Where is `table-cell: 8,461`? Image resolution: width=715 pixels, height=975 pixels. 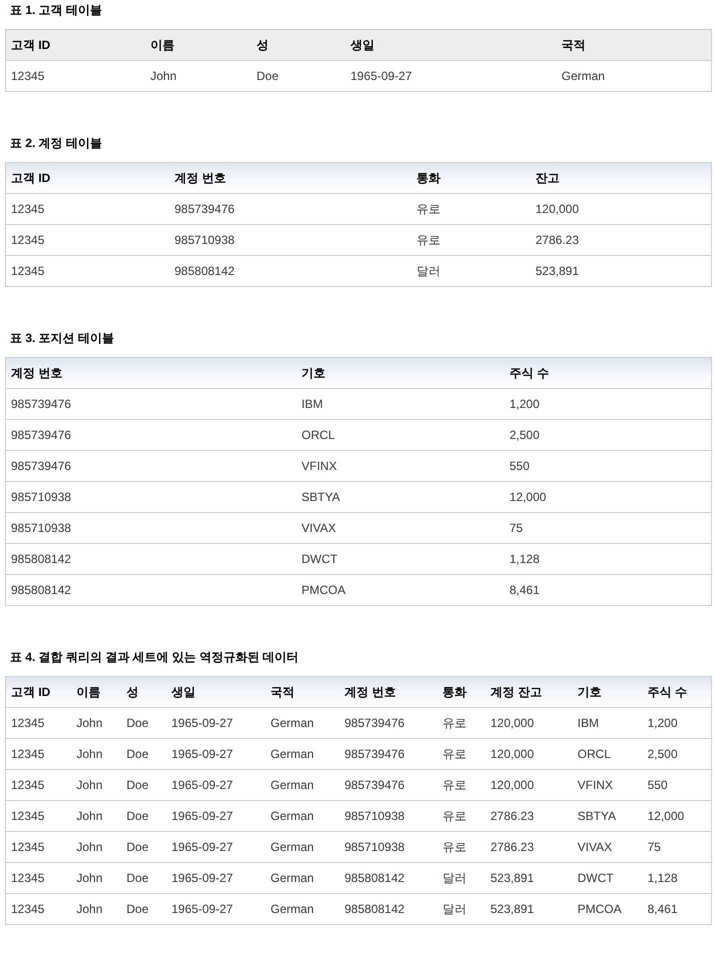
table-cell: 8,461 is located at coordinates (608, 590).